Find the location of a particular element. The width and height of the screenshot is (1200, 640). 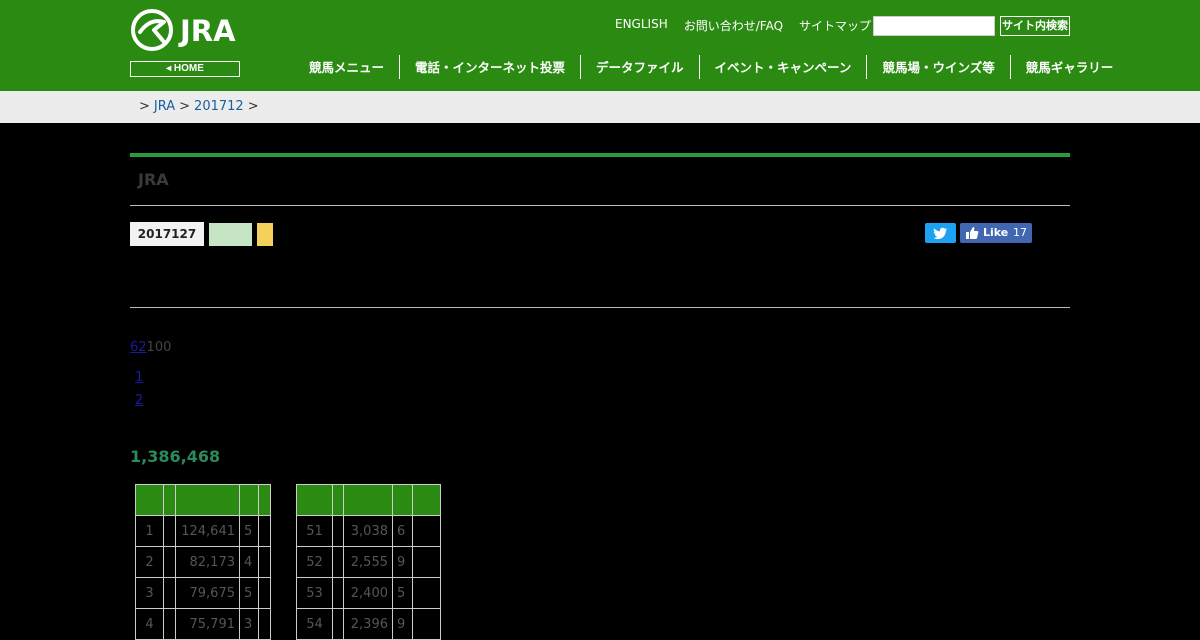

page-link-1: 1 is located at coordinates (139, 377).